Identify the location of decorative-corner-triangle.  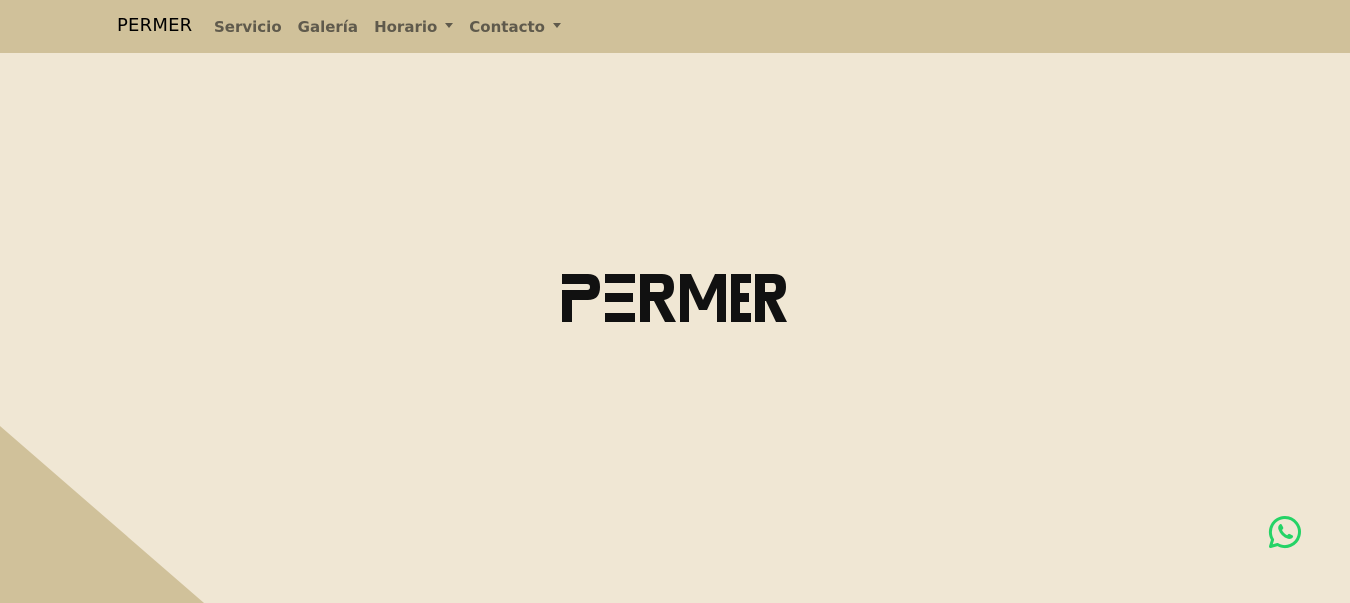
(102, 514).